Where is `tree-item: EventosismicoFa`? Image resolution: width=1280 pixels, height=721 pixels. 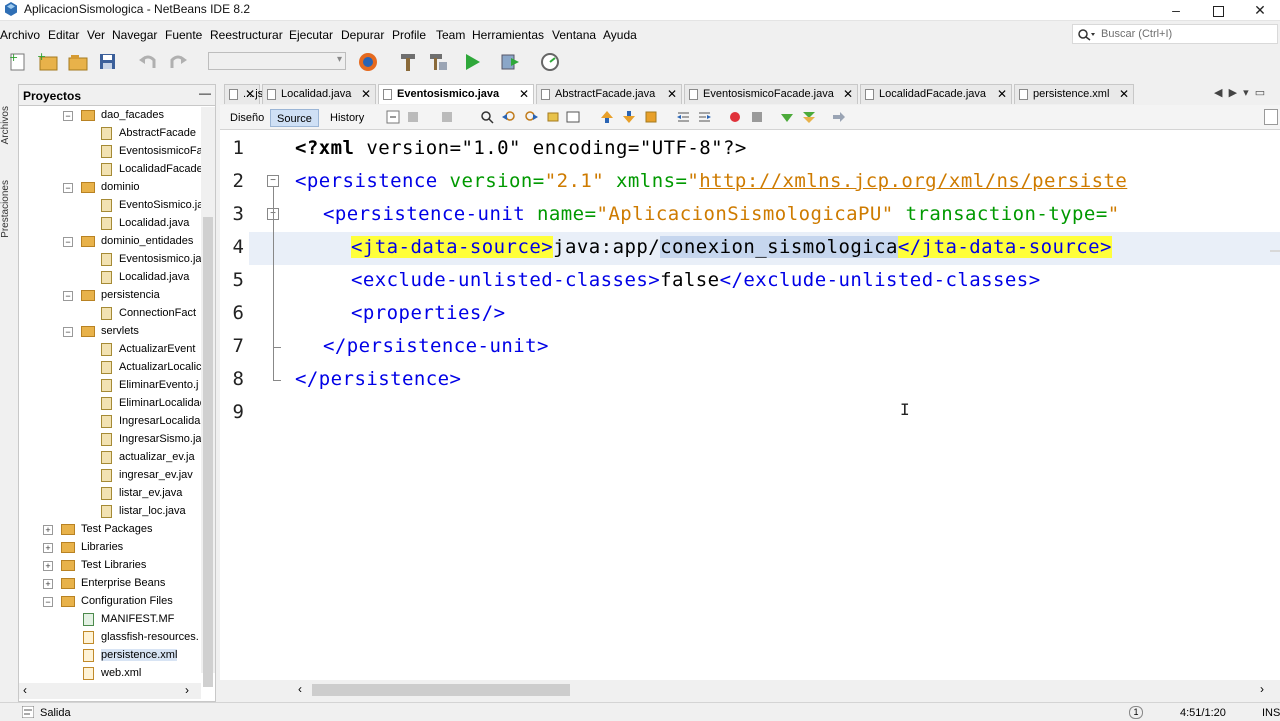
tree-item: EventosismicoFa is located at coordinates (111, 152).